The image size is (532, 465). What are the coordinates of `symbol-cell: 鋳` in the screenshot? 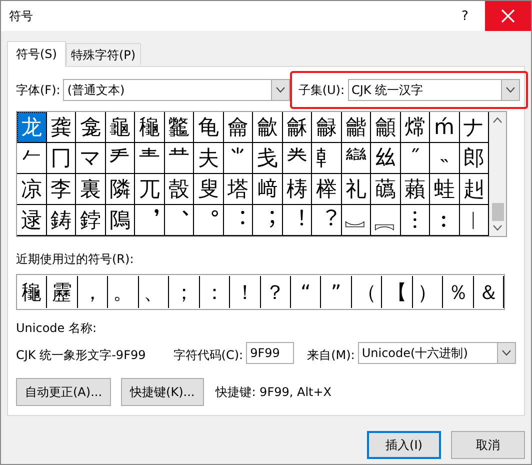 It's located at (61, 220).